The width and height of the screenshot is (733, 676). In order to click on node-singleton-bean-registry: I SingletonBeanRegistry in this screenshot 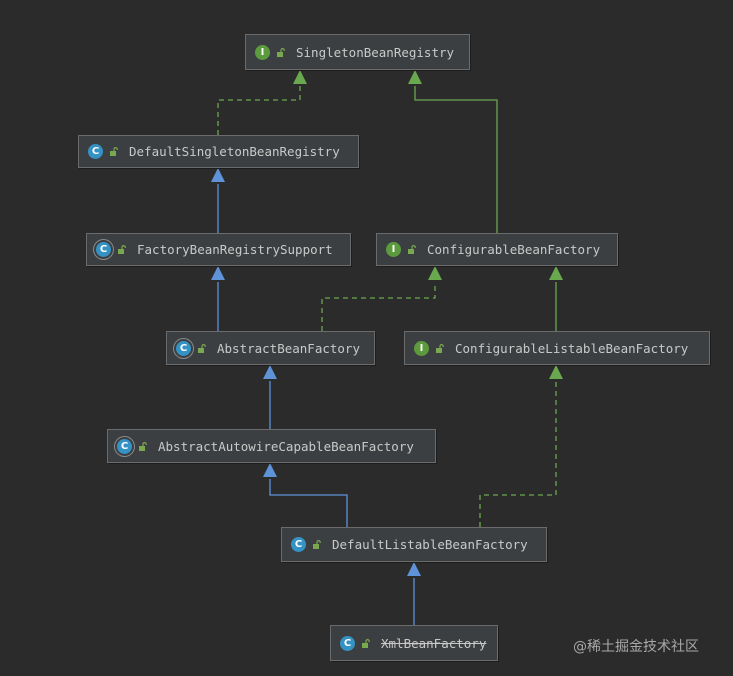, I will do `click(357, 52)`.